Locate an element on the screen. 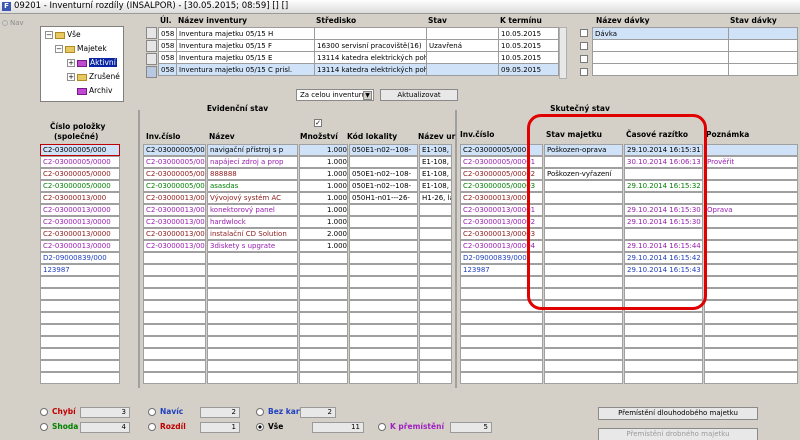 This screenshot has width=800, height=440. table-cell: konektorový panel is located at coordinates (252, 210).